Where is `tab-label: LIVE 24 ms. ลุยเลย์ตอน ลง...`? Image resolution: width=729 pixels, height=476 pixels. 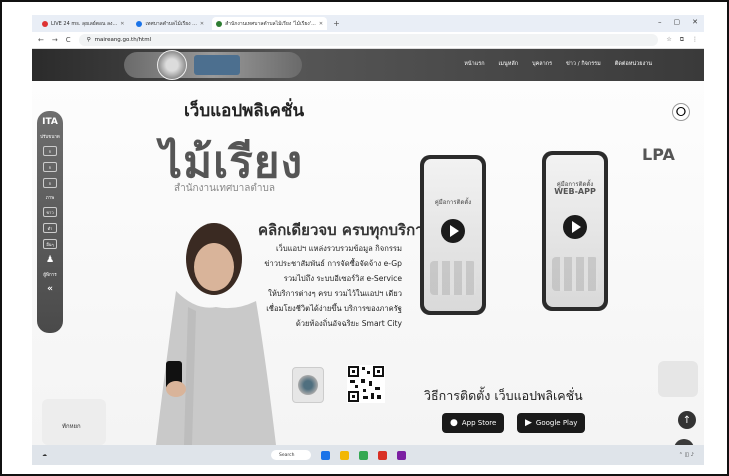 tab-label: LIVE 24 ms. ลุยเลย์ตอน ลง... is located at coordinates (84, 23).